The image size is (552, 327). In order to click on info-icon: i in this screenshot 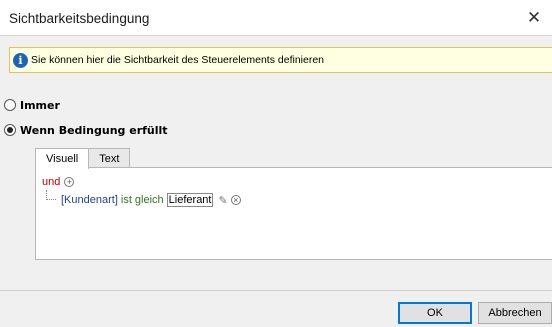, I will do `click(20, 60)`.